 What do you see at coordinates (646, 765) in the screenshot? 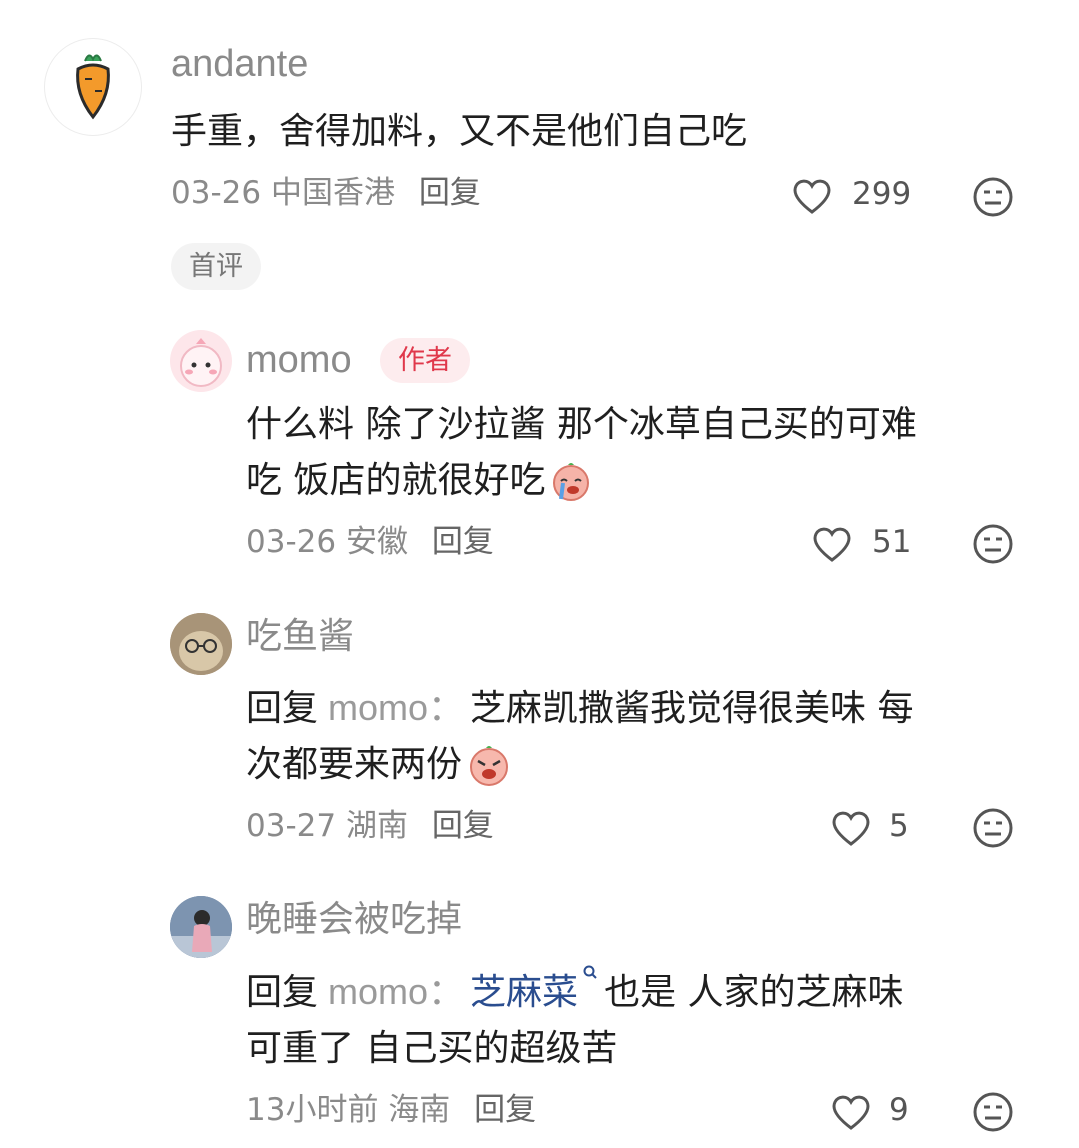
I see `reply-text-line: 次都要来两份` at bounding box center [646, 765].